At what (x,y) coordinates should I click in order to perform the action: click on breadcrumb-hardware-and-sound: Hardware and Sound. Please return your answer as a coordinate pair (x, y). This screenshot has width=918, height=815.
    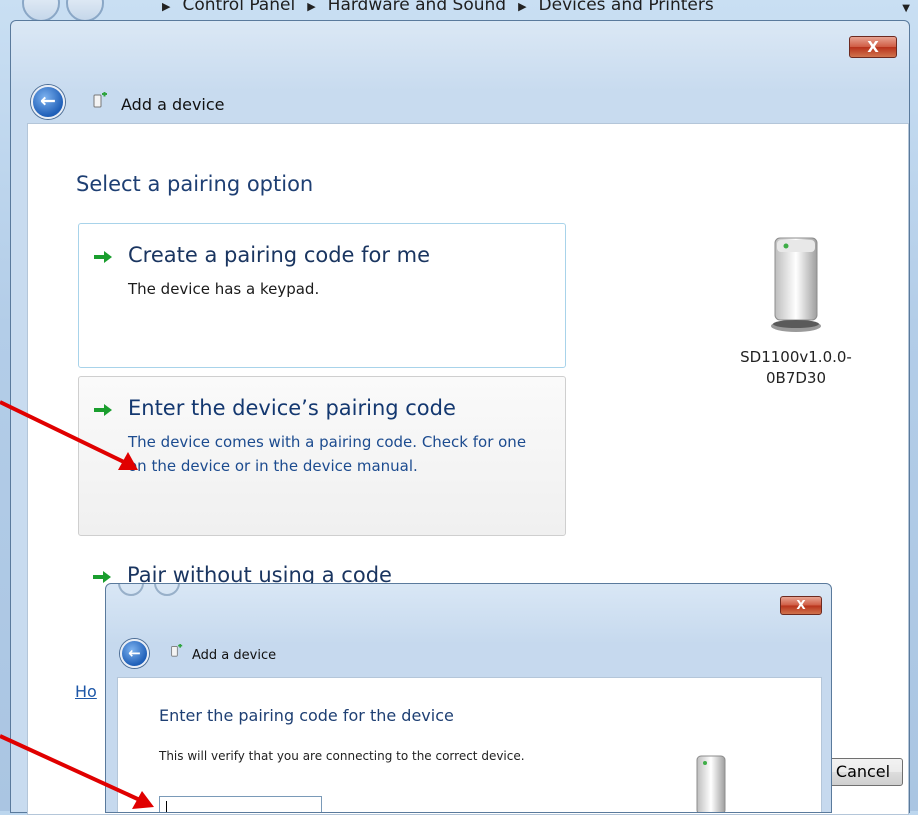
    Looking at the image, I should click on (417, 7).